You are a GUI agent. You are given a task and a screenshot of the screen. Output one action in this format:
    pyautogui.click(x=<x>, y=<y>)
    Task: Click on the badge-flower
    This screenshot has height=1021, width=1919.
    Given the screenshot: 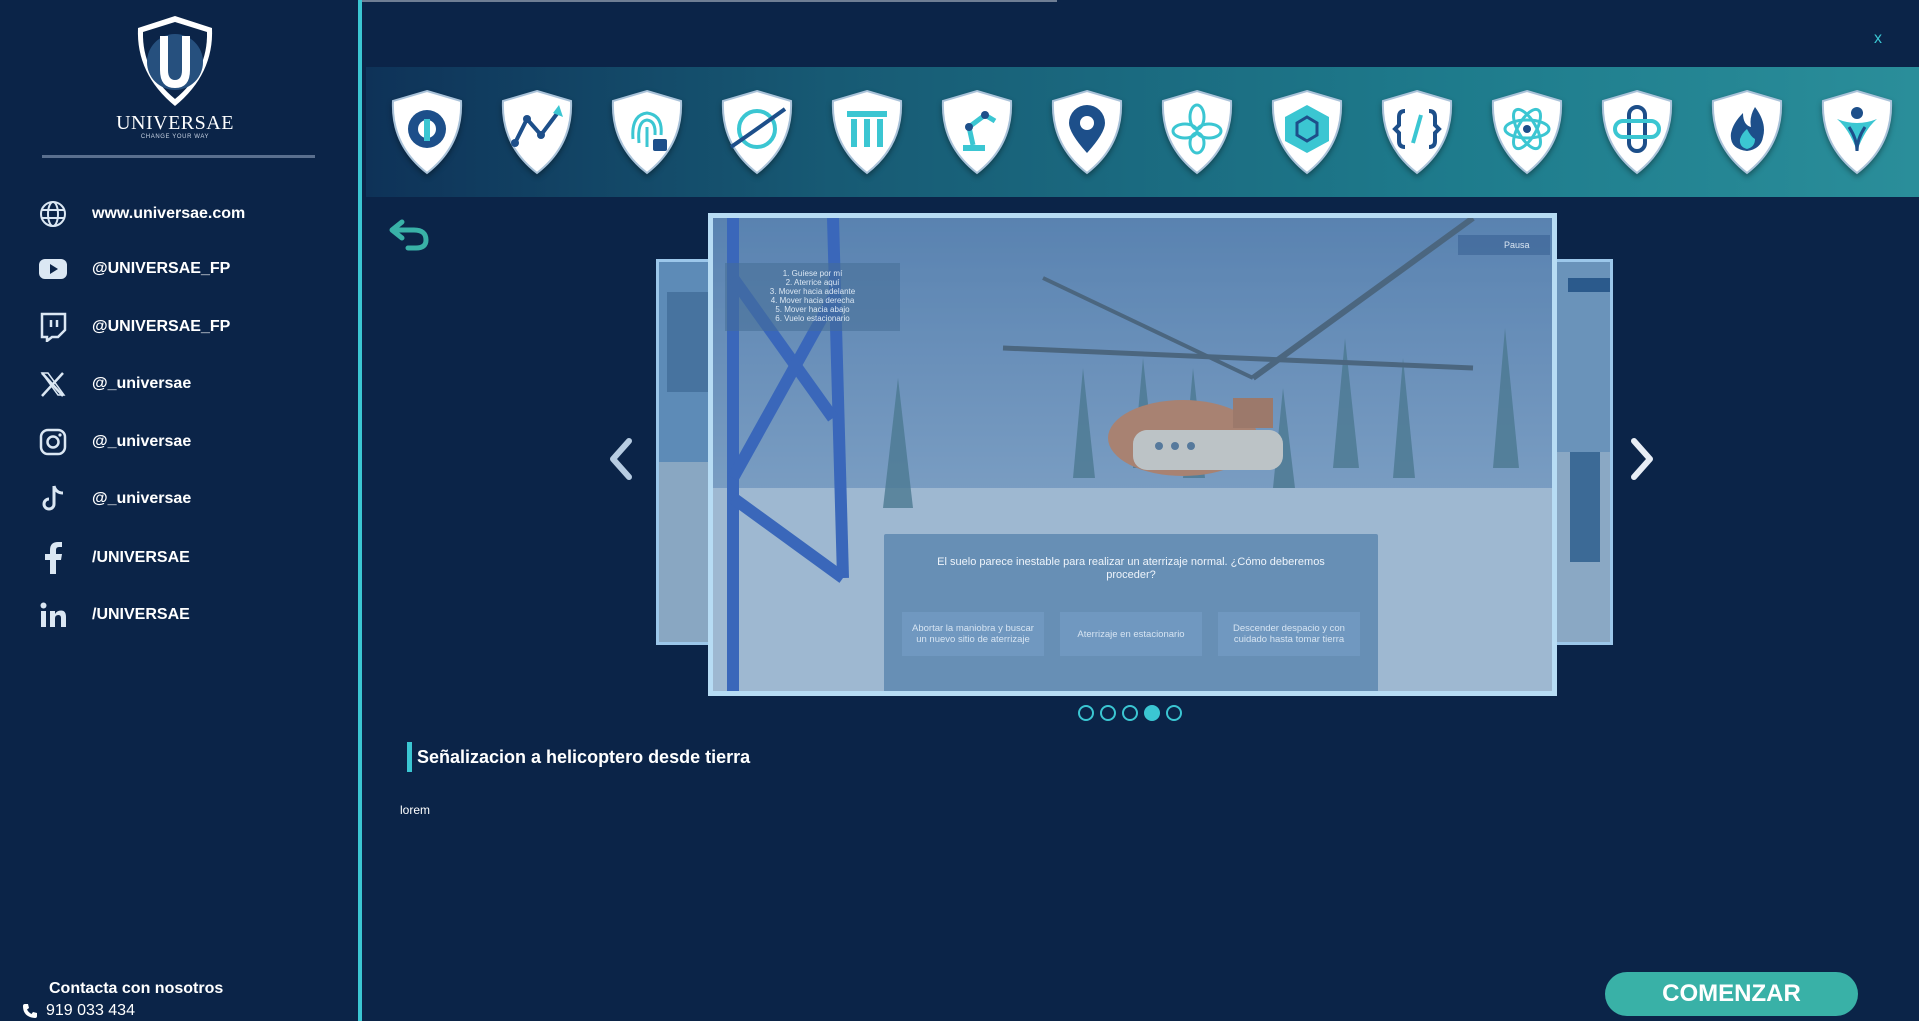 What is the action you would take?
    pyautogui.click(x=1197, y=132)
    